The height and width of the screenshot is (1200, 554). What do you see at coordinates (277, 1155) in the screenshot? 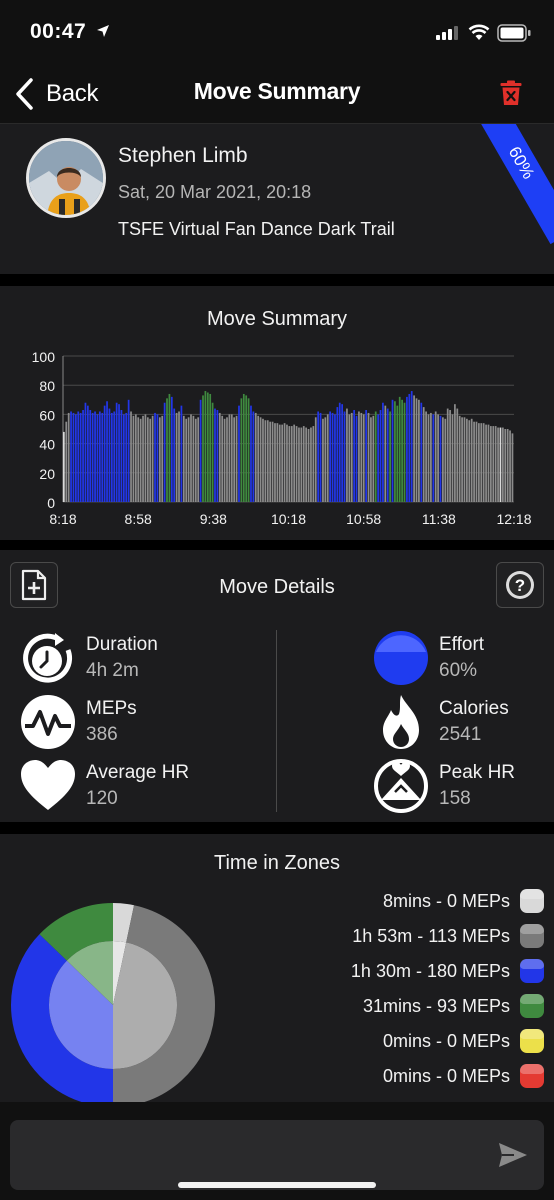
I see `comment-input` at bounding box center [277, 1155].